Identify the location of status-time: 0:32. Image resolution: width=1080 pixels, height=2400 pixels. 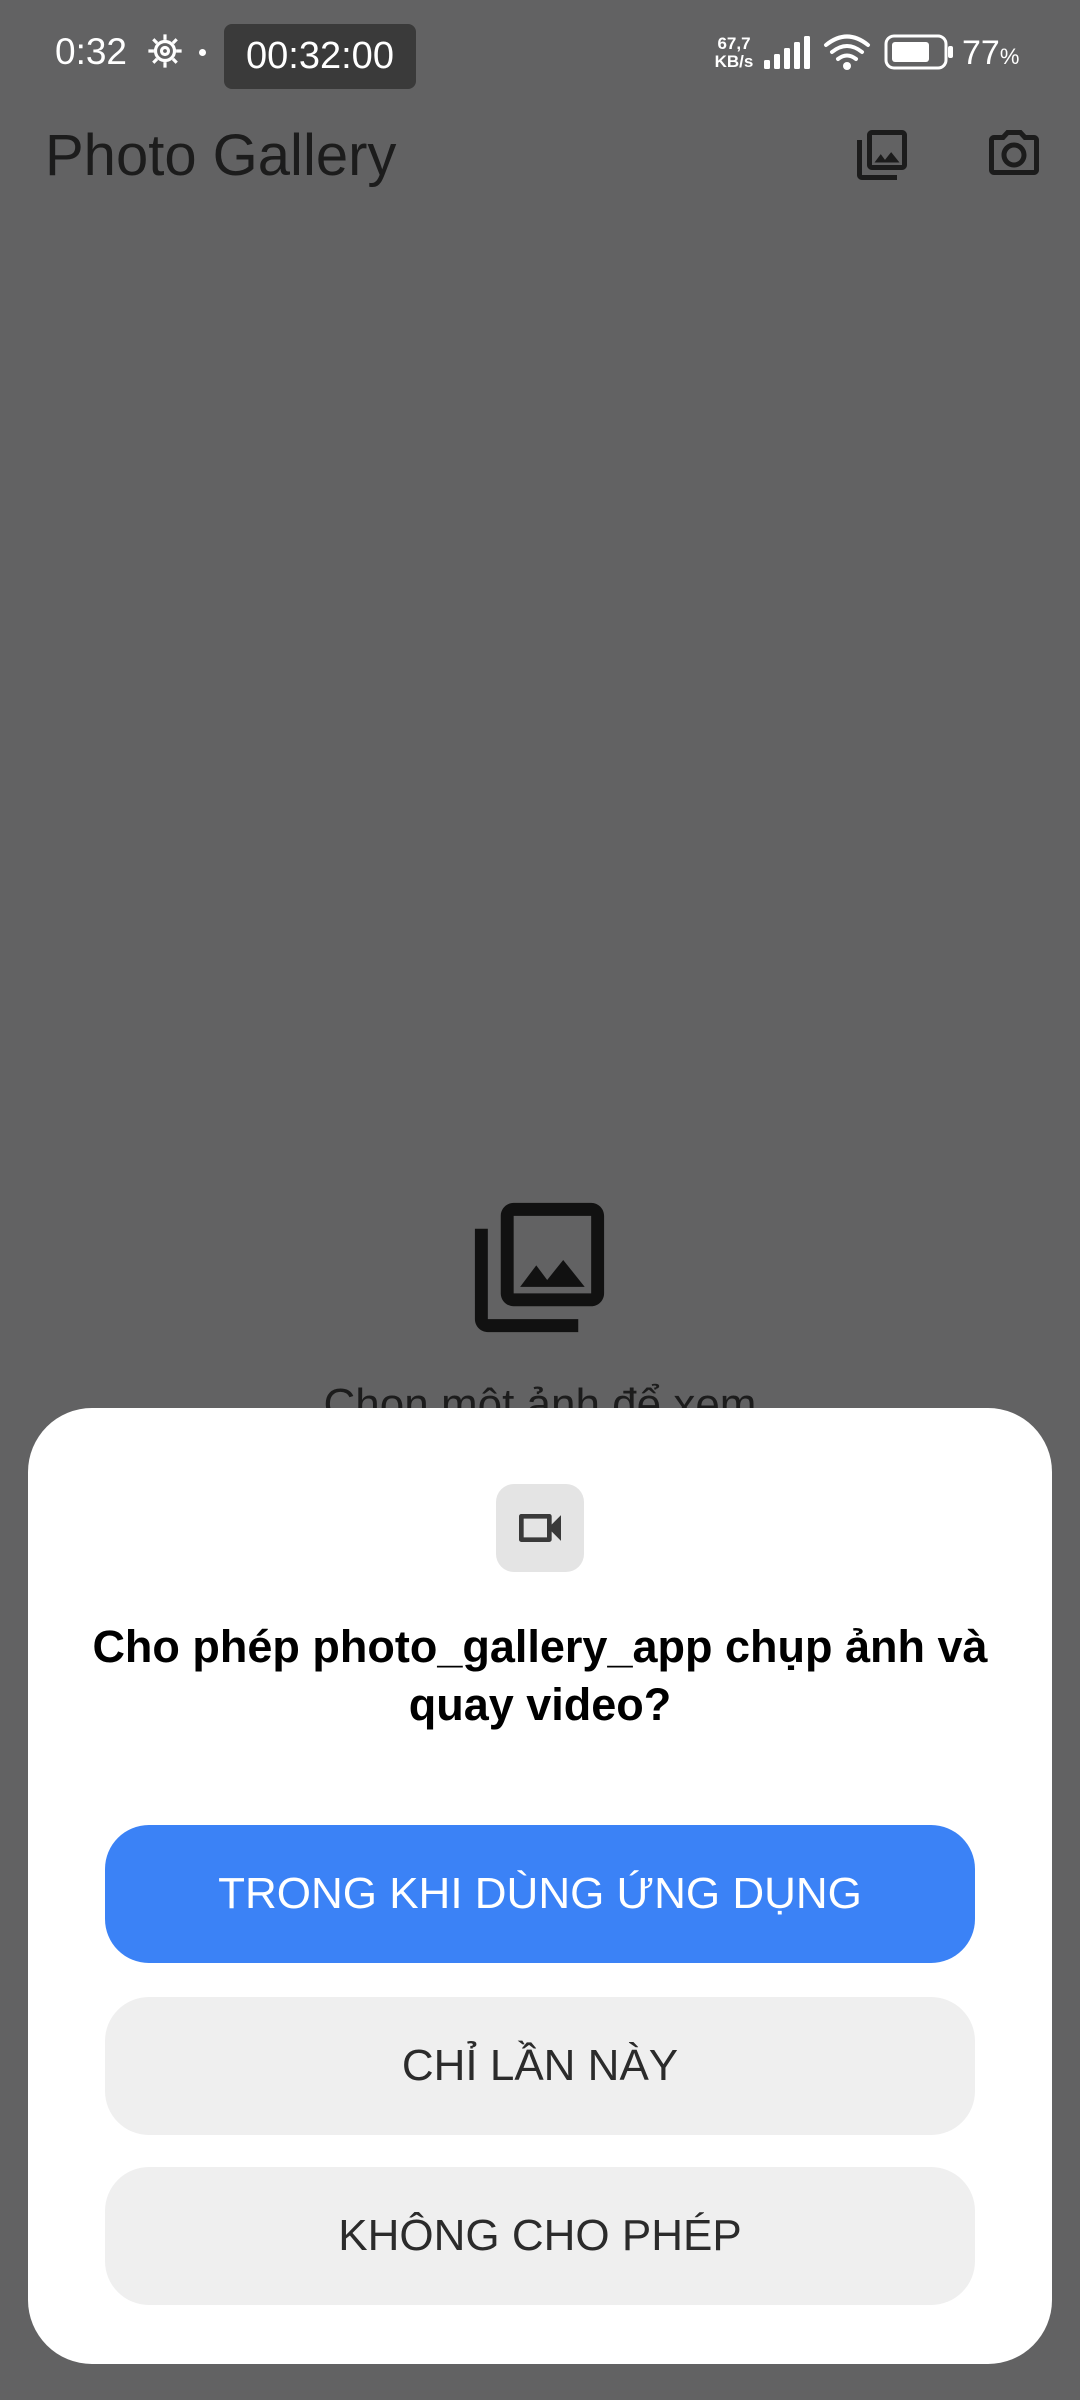
(91, 51).